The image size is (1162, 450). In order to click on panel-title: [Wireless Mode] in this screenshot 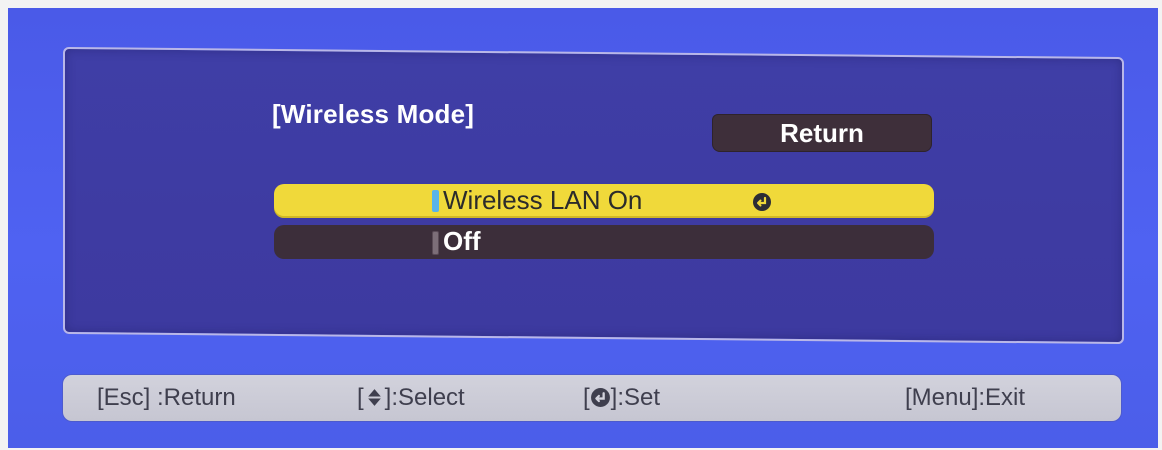, I will do `click(373, 114)`.